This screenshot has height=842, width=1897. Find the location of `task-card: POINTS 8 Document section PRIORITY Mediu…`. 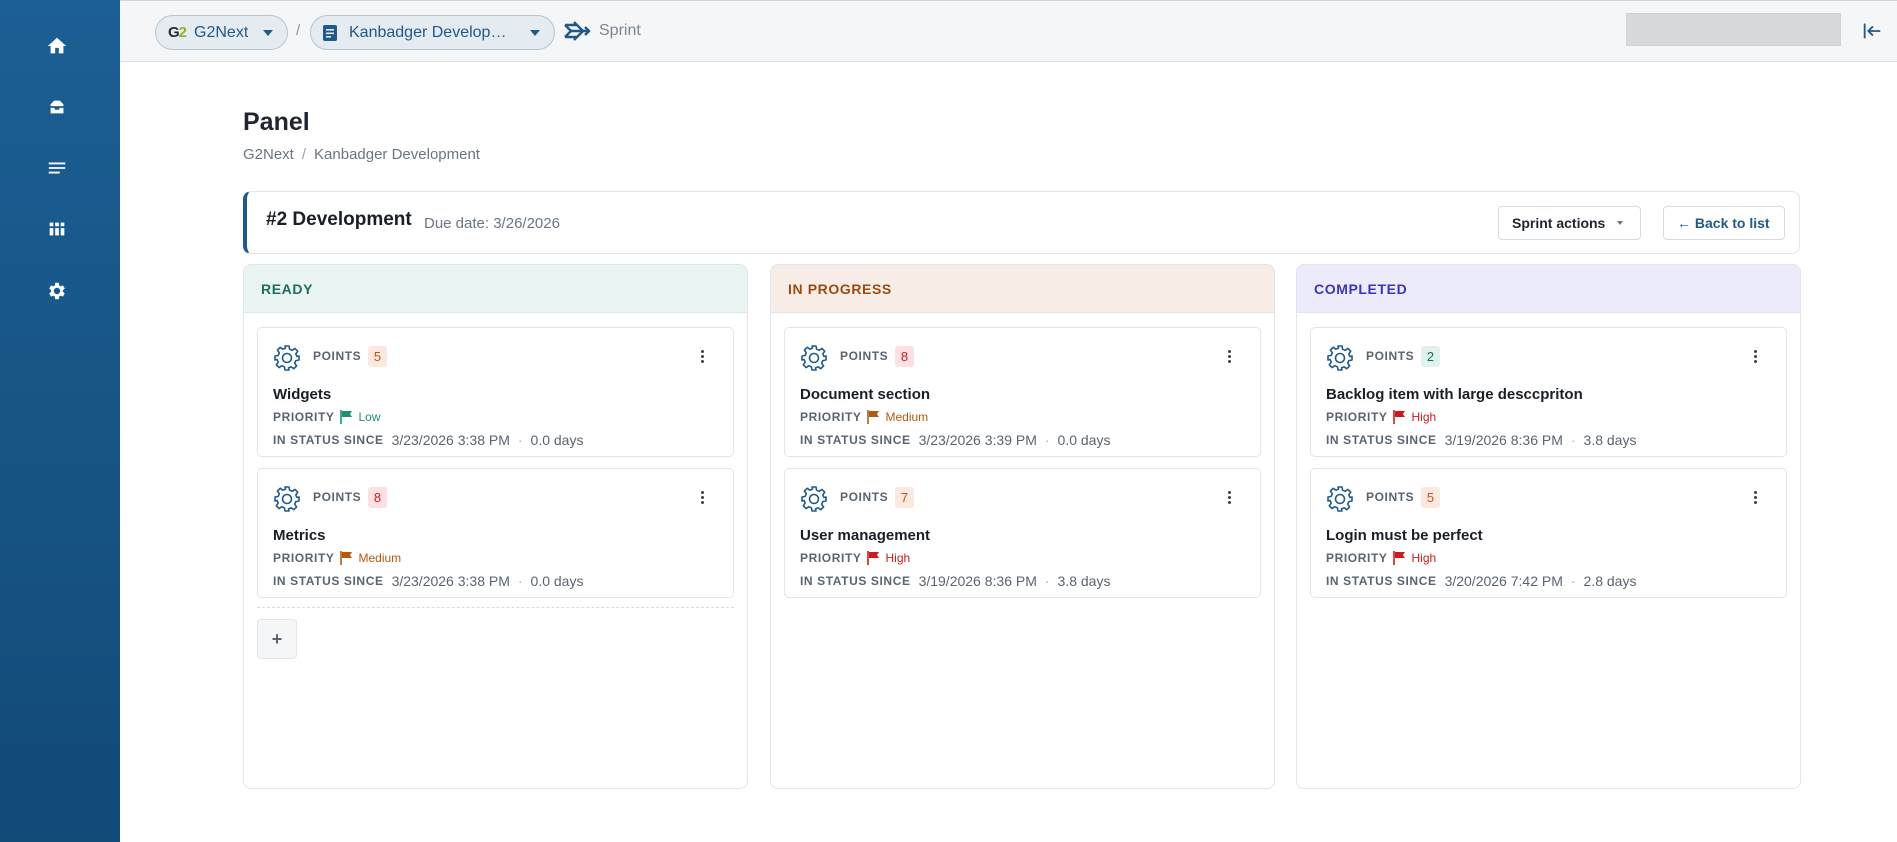

task-card: POINTS 8 Document section PRIORITY Mediu… is located at coordinates (1022, 392).